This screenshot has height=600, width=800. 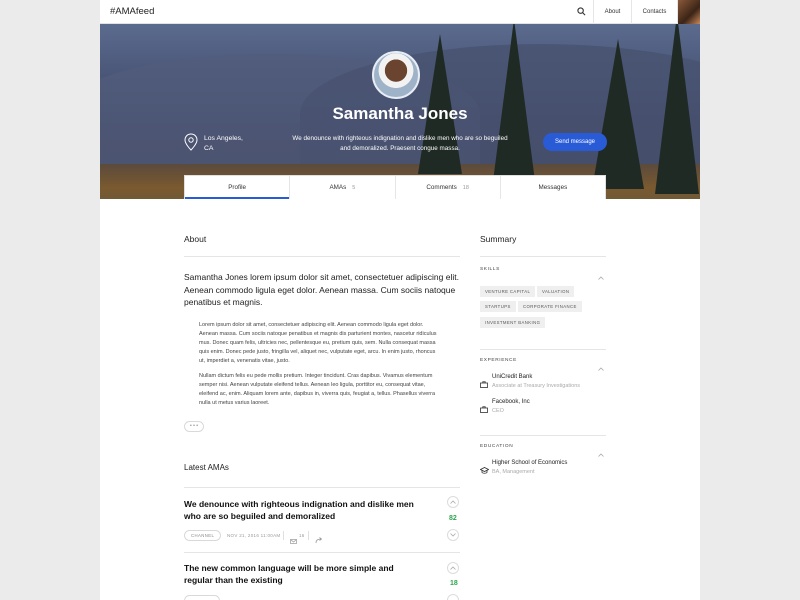 What do you see at coordinates (575, 142) in the screenshot?
I see `send-message-button: Send message` at bounding box center [575, 142].